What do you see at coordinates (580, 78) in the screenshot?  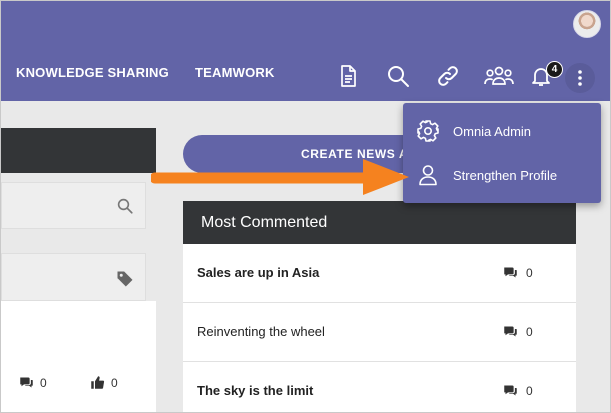 I see `more-icon` at bounding box center [580, 78].